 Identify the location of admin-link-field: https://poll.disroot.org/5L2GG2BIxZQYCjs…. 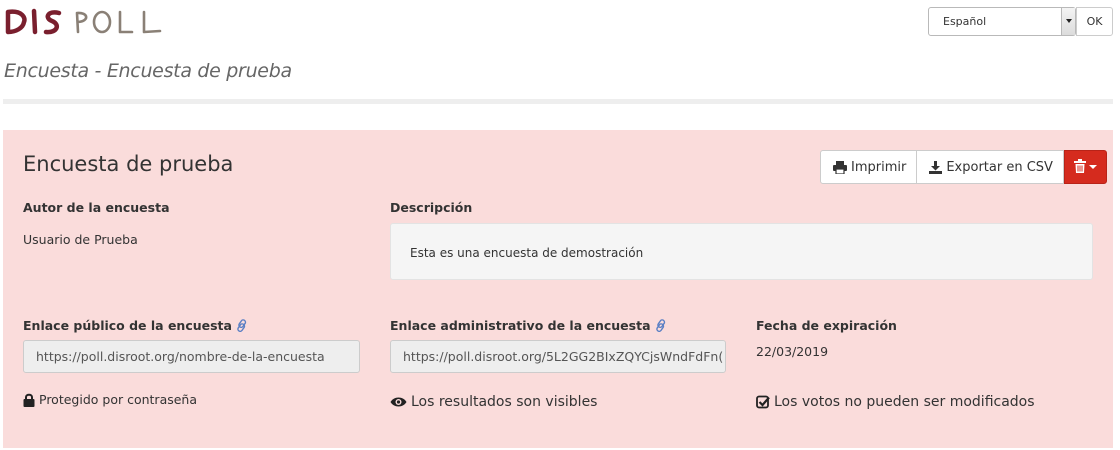
(558, 356).